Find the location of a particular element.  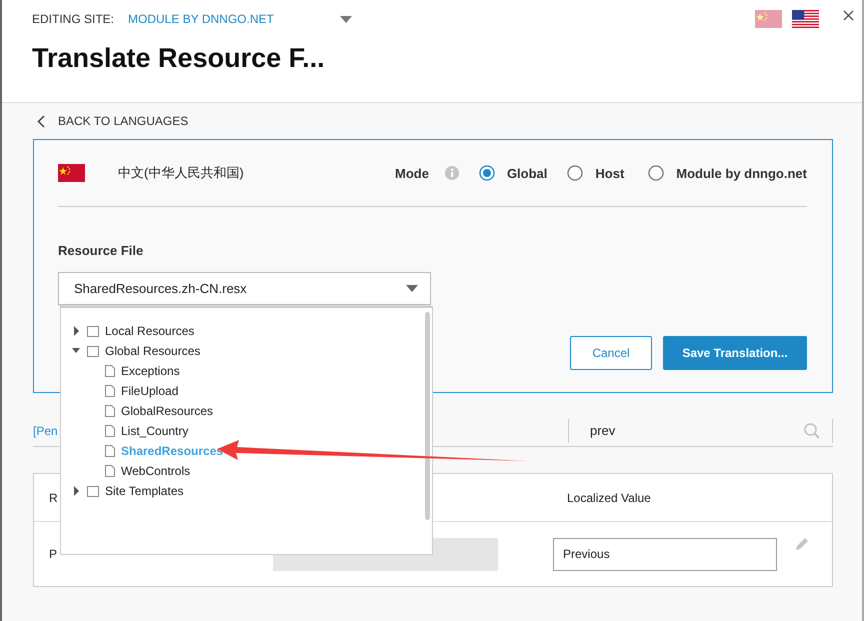

radio-label: Host is located at coordinates (609, 173).